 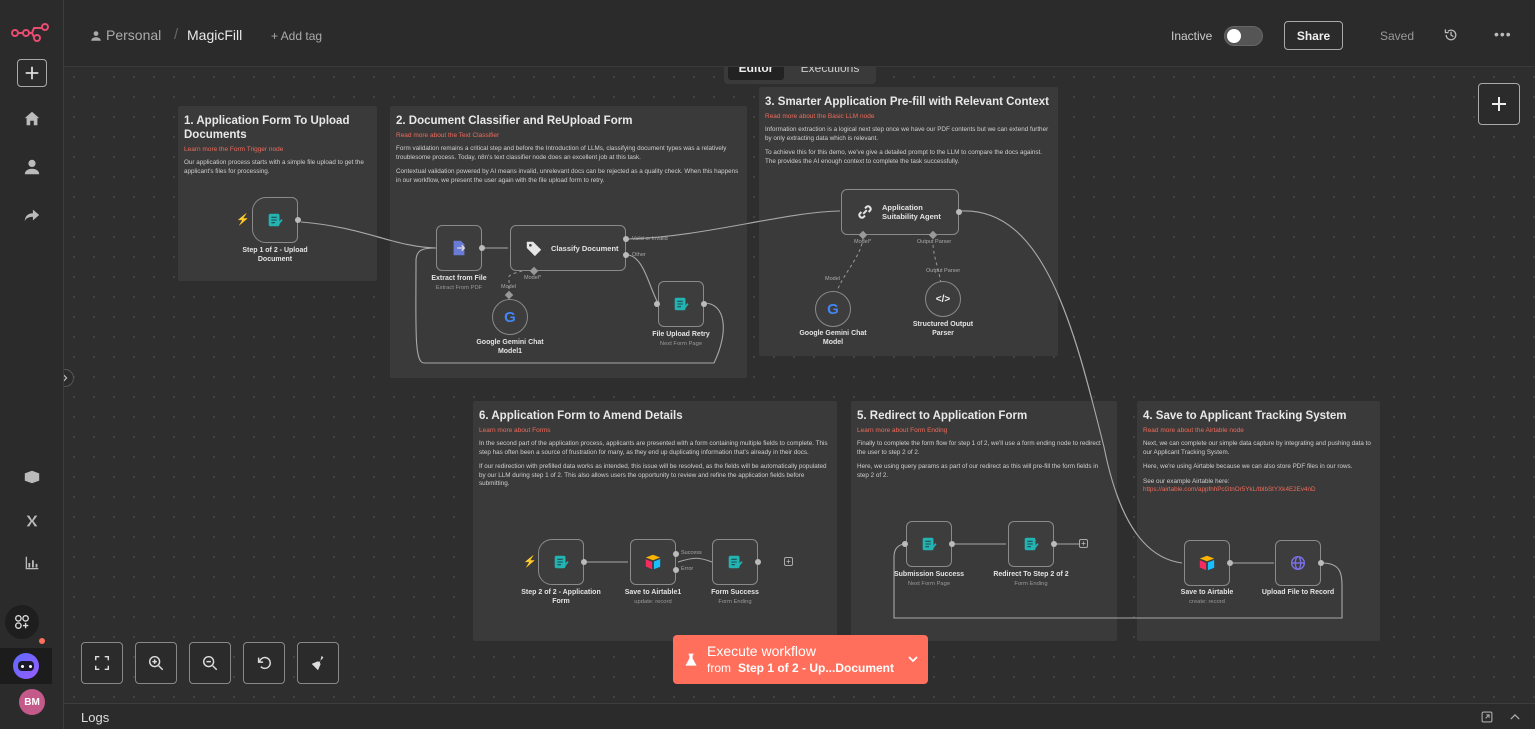 What do you see at coordinates (653, 562) in the screenshot?
I see `node-save-to-airtable1` at bounding box center [653, 562].